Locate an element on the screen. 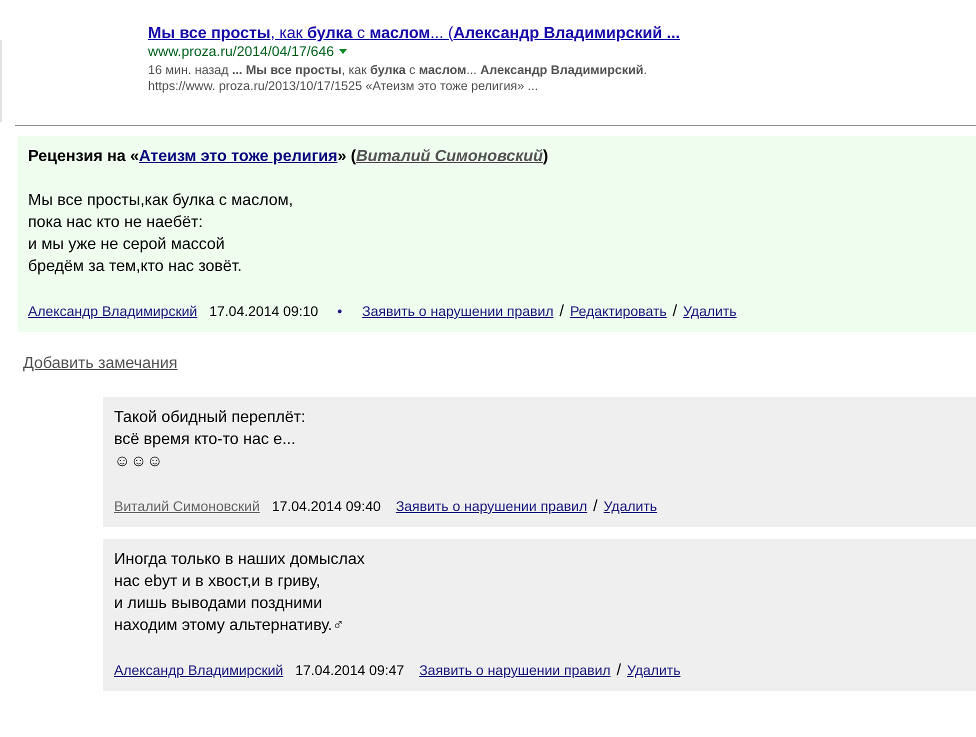  result-url: www.proza.ru/2014/04/17/646 is located at coordinates (241, 51).